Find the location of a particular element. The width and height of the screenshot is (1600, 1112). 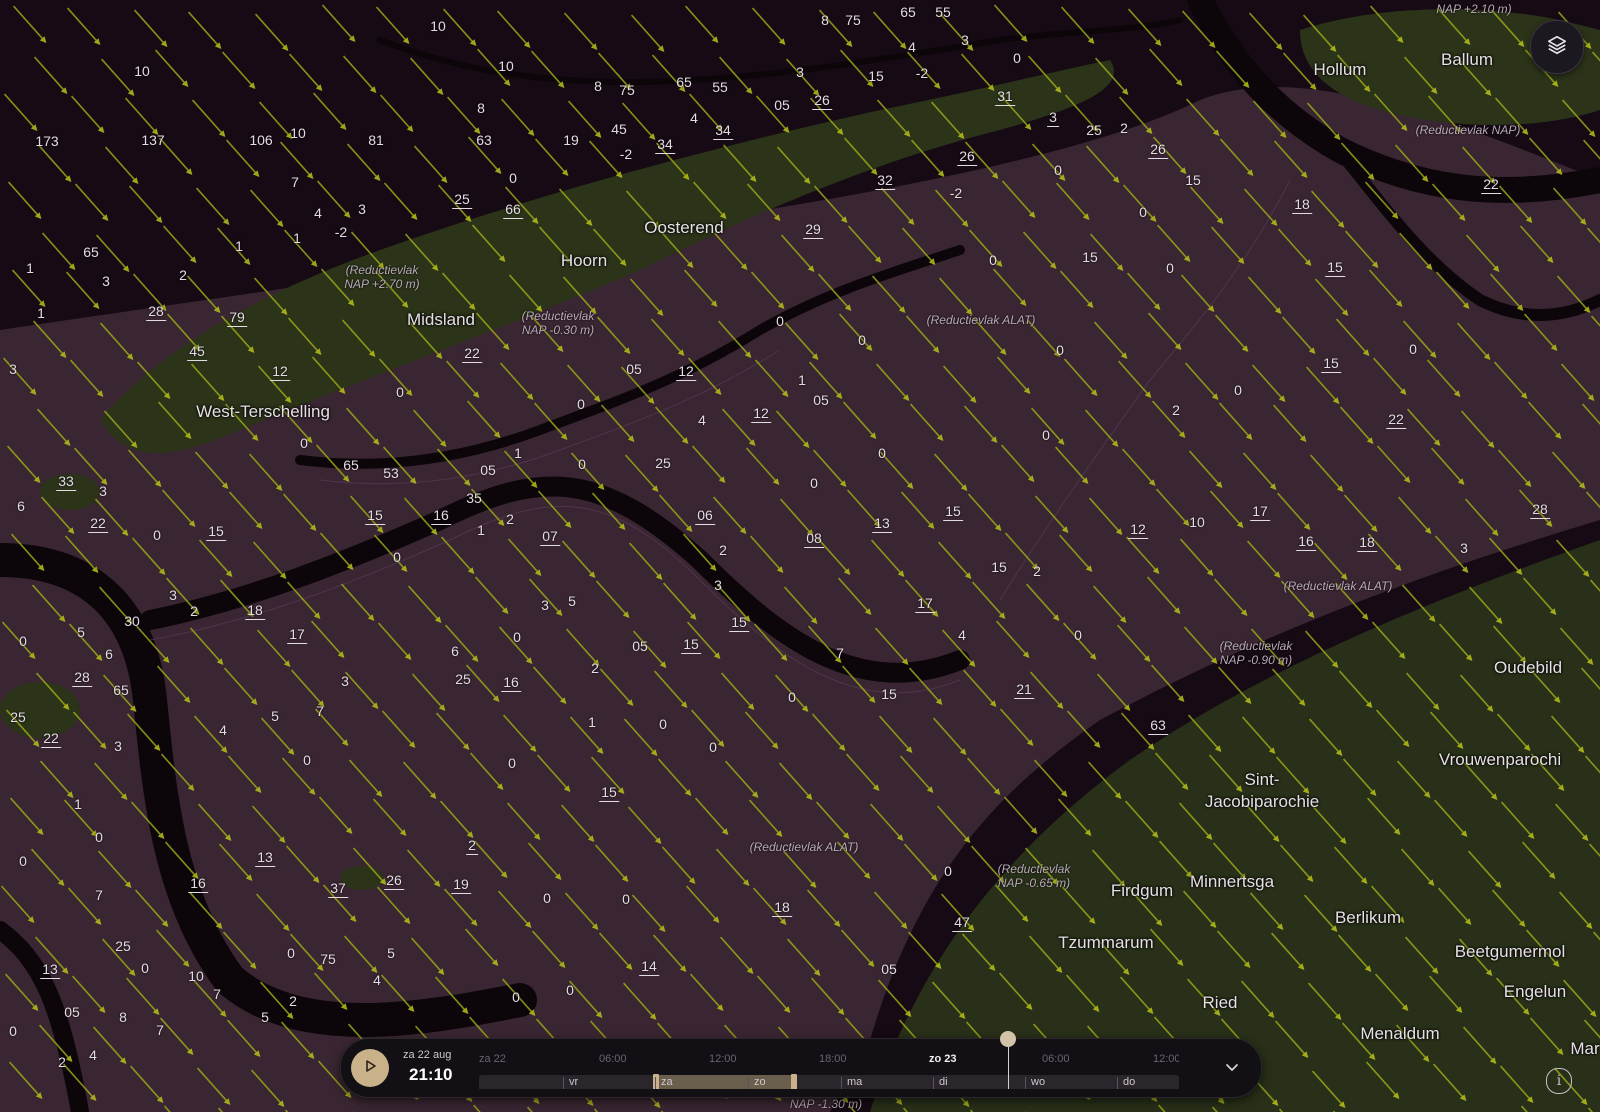

expand-button is located at coordinates (1232, 1067).